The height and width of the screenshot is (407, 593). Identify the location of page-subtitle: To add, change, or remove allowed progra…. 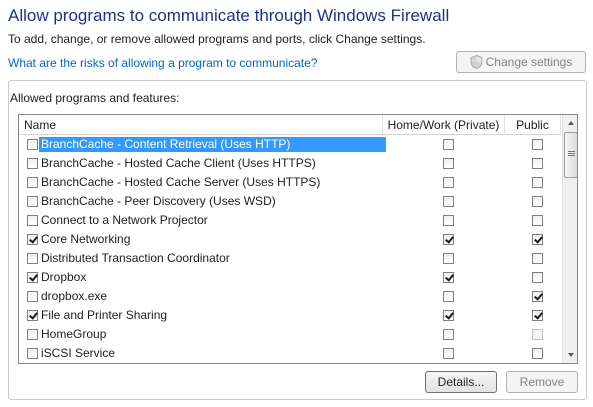
(217, 39).